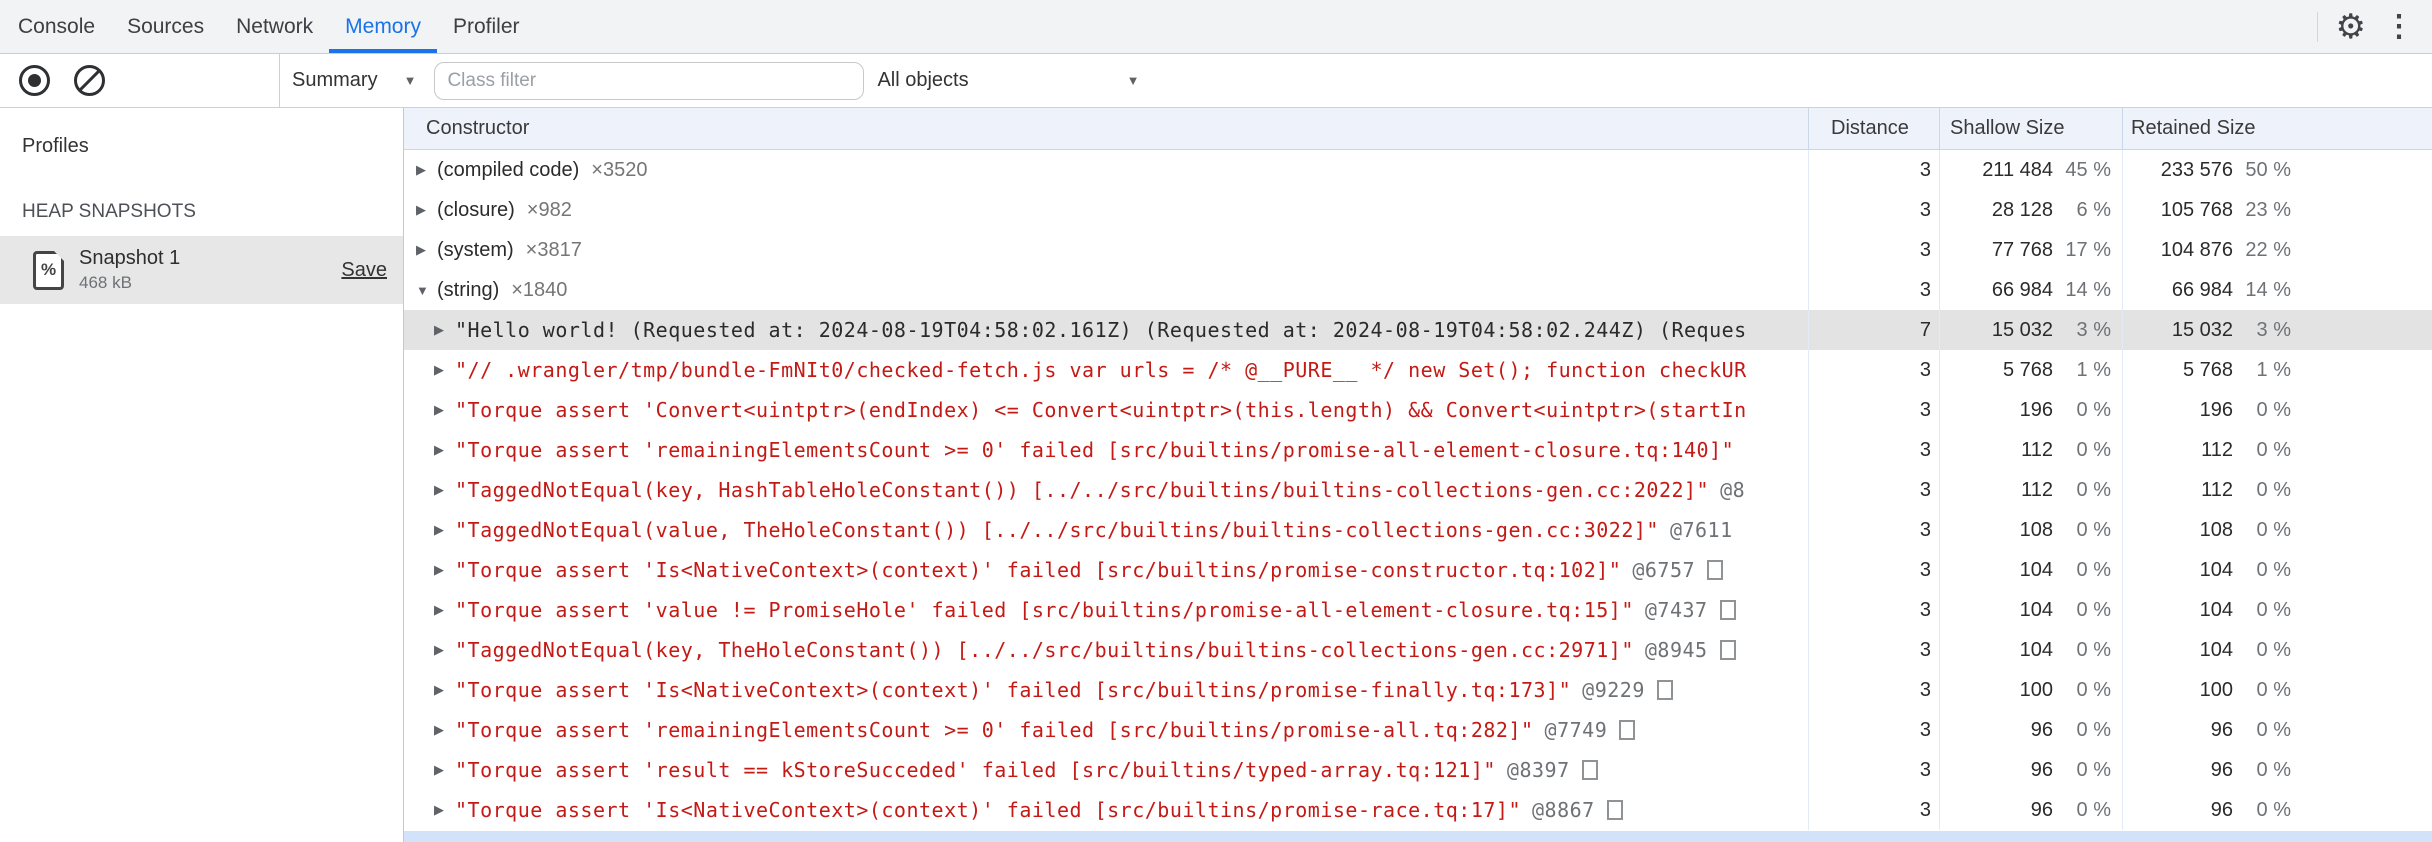  What do you see at coordinates (649, 80) in the screenshot?
I see `class-filter-input` at bounding box center [649, 80].